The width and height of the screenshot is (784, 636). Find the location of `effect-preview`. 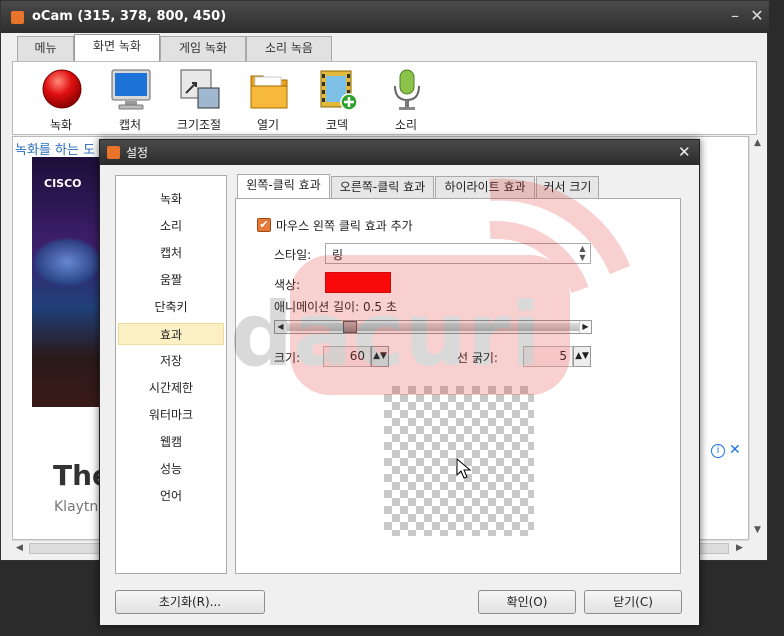

effect-preview is located at coordinates (459, 461).